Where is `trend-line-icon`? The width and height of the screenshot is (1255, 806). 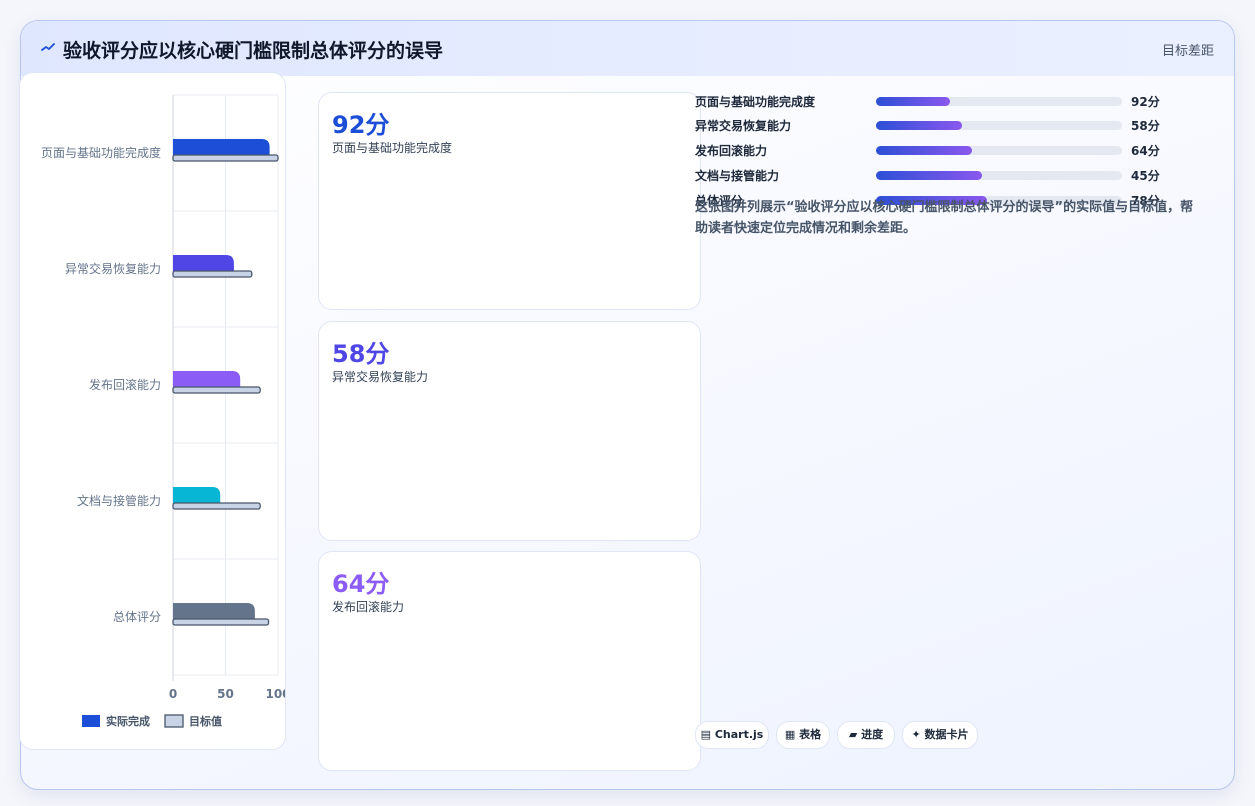
trend-line-icon is located at coordinates (48, 47).